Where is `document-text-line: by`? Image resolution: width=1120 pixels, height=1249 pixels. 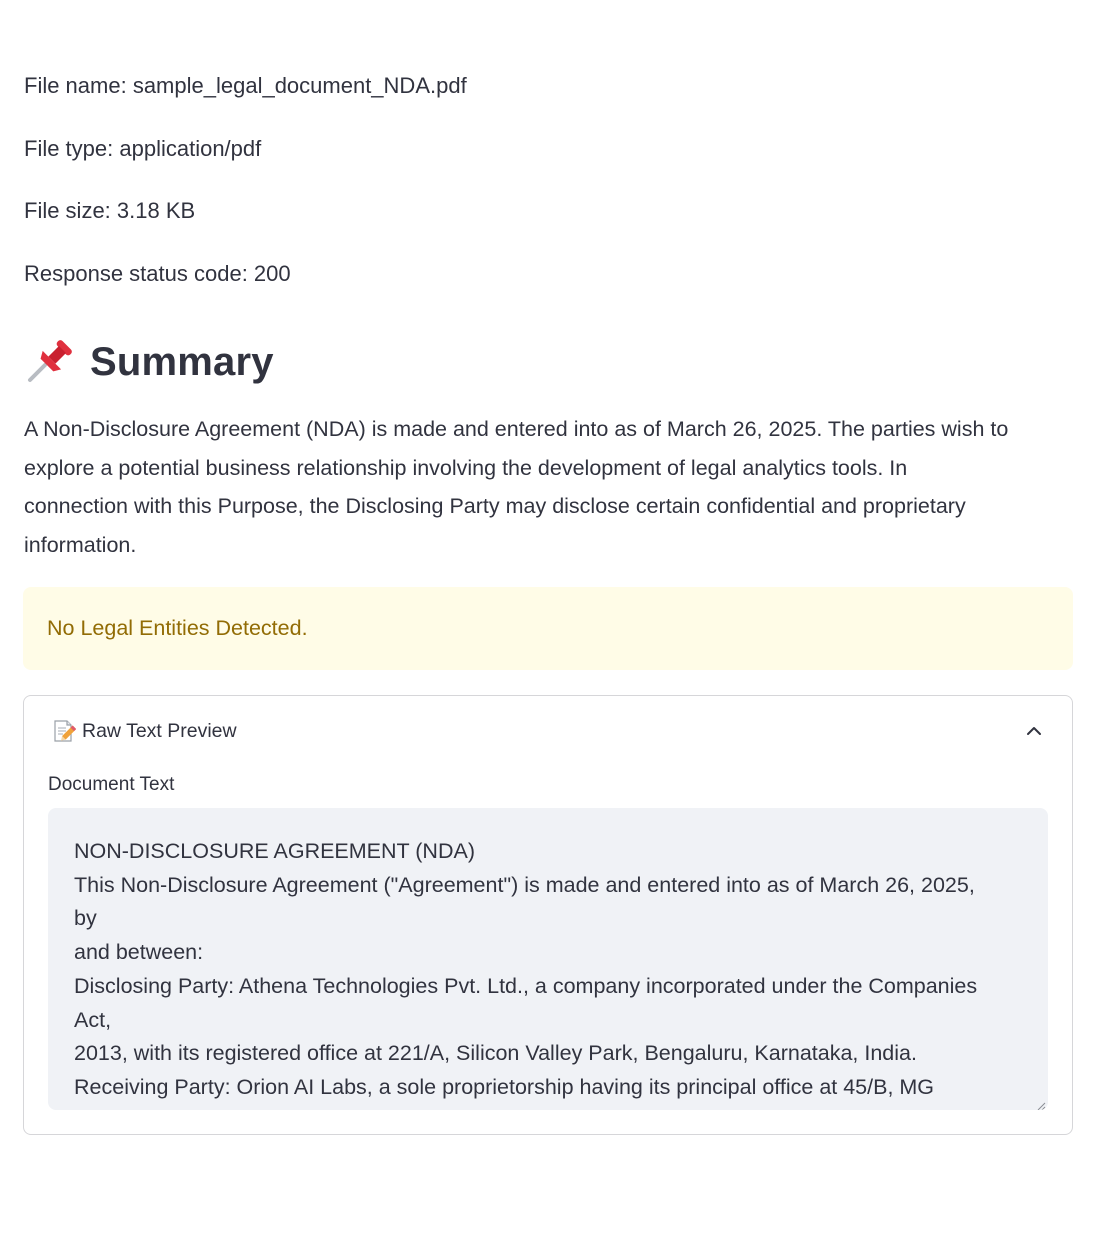 document-text-line: by is located at coordinates (85, 918).